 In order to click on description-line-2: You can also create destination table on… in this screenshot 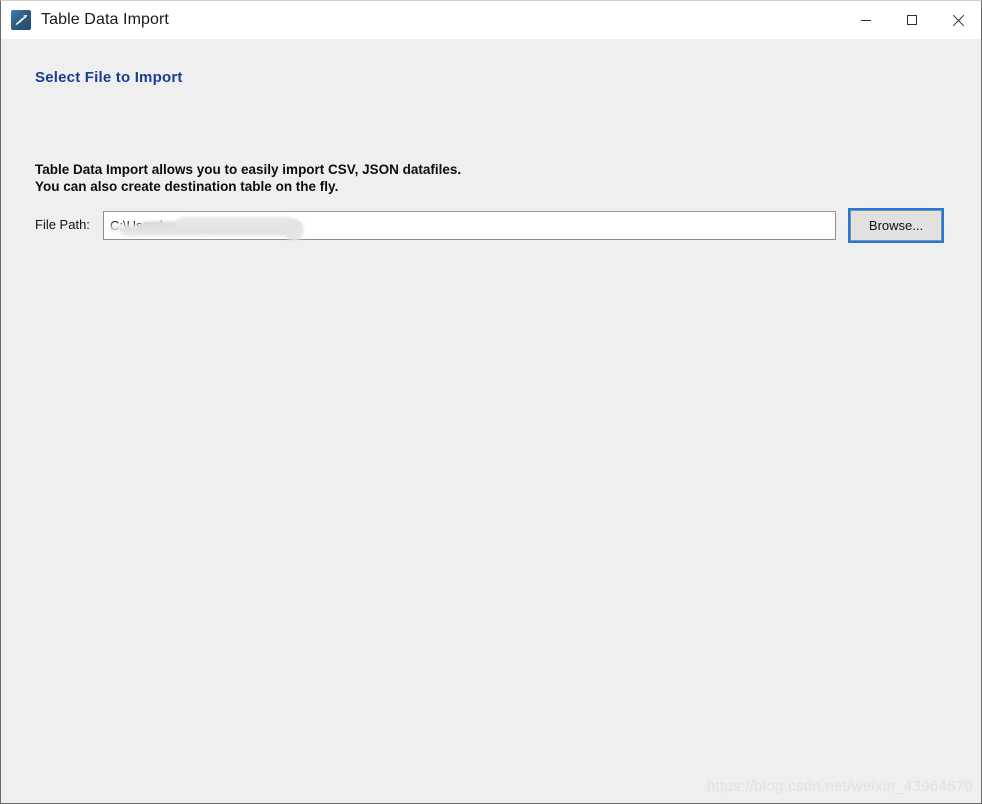, I will do `click(187, 186)`.